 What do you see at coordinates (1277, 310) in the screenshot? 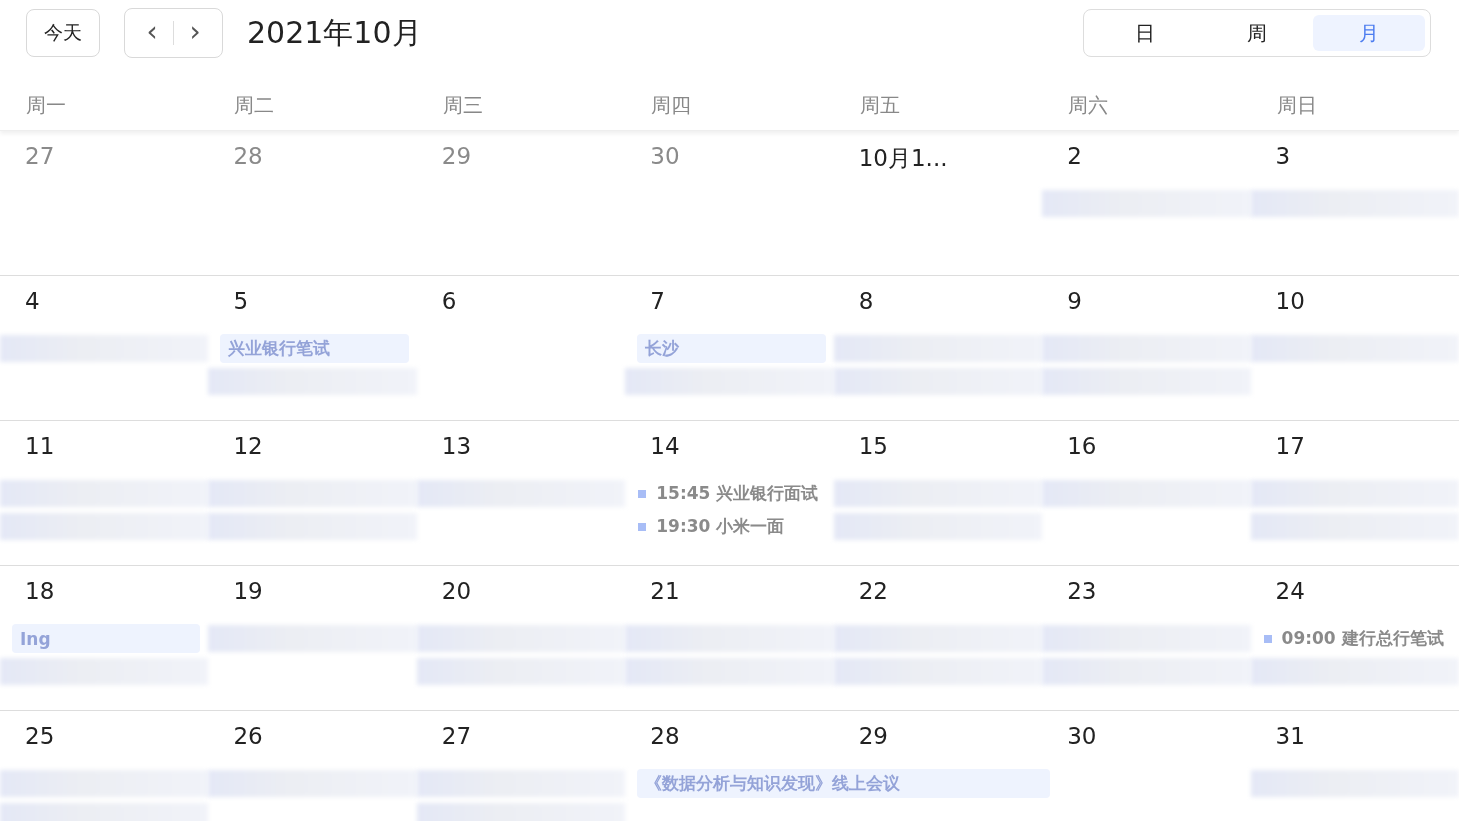
I see `date-number: 10` at bounding box center [1277, 310].